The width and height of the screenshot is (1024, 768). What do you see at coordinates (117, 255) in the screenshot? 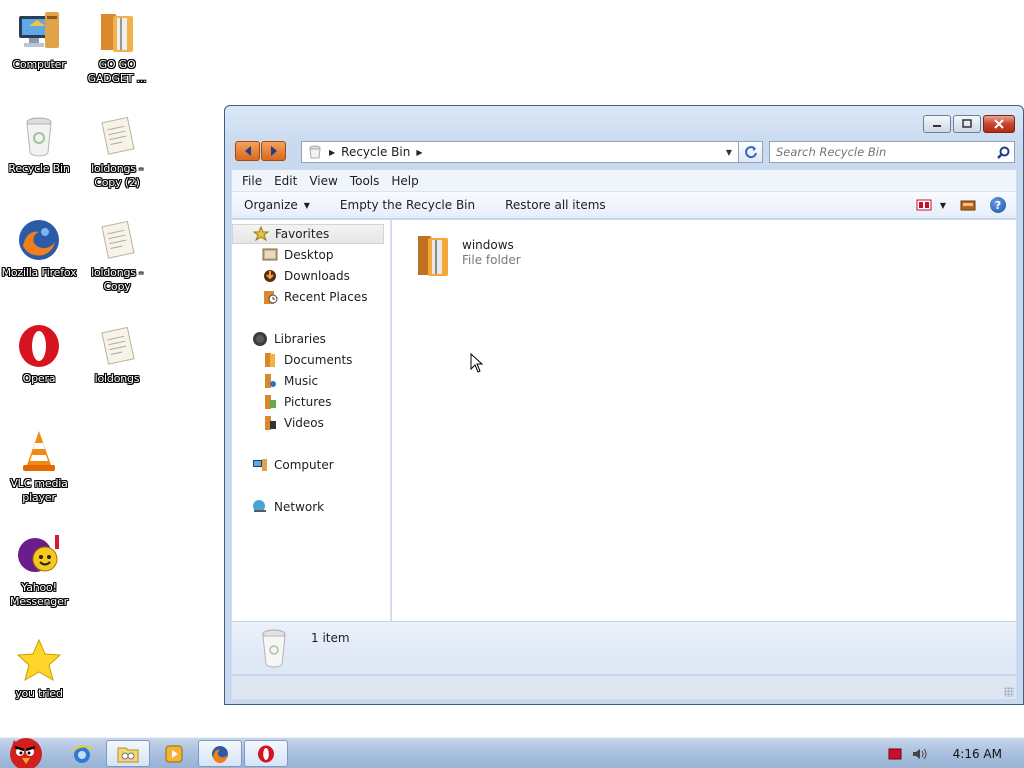
I see `desktop-icon-loldongs-copy: loldongs - Copy` at bounding box center [117, 255].